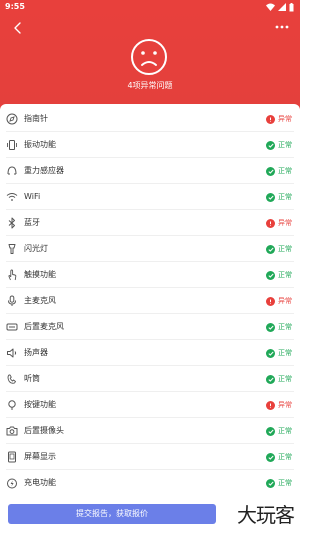 The width and height of the screenshot is (320, 533). I want to click on back-arrow-icon, so click(18, 28).